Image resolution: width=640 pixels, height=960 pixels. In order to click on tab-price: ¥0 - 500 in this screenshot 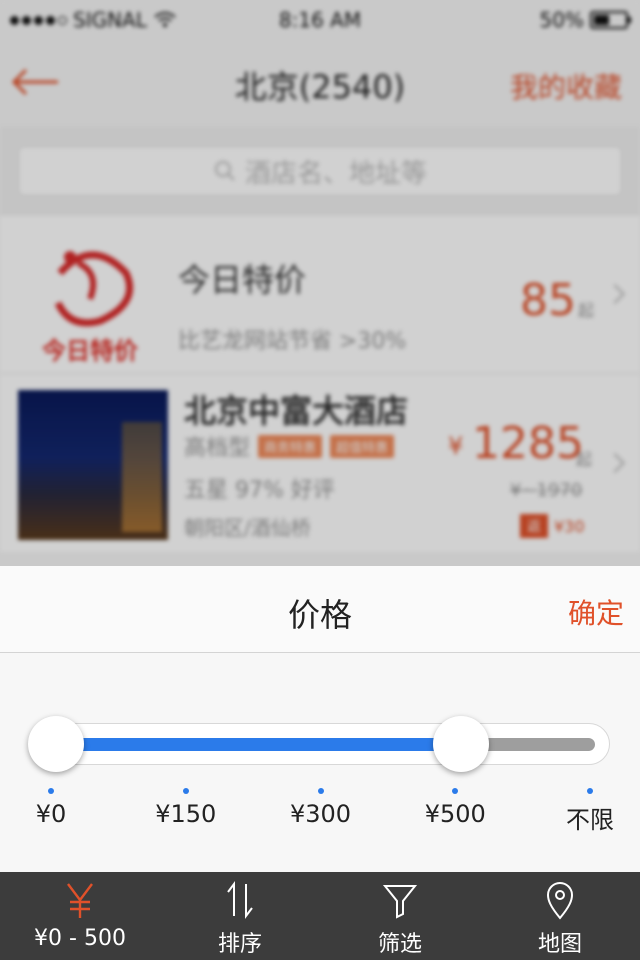, I will do `click(80, 916)`.